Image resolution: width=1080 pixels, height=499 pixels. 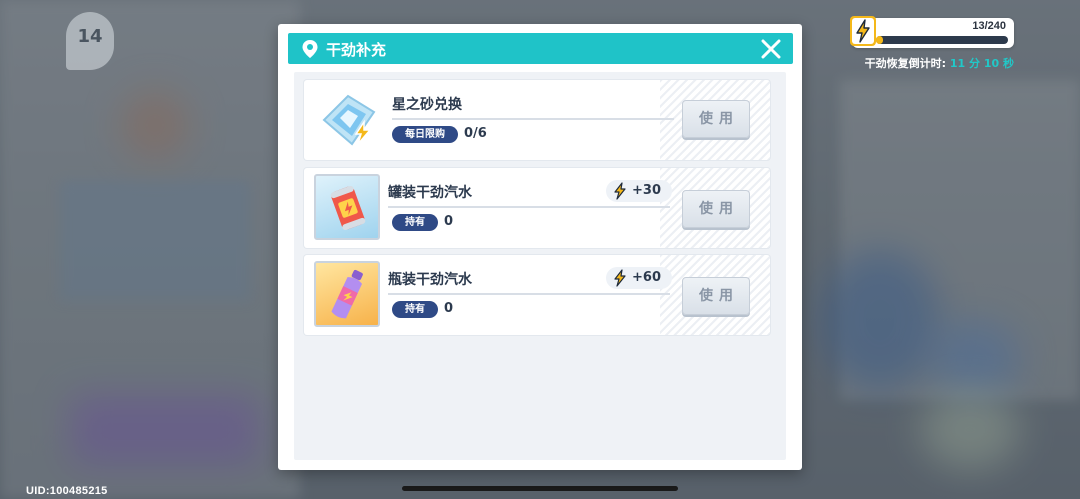 What do you see at coordinates (356, 50) in the screenshot?
I see `dialog-title: 干劲补充` at bounding box center [356, 50].